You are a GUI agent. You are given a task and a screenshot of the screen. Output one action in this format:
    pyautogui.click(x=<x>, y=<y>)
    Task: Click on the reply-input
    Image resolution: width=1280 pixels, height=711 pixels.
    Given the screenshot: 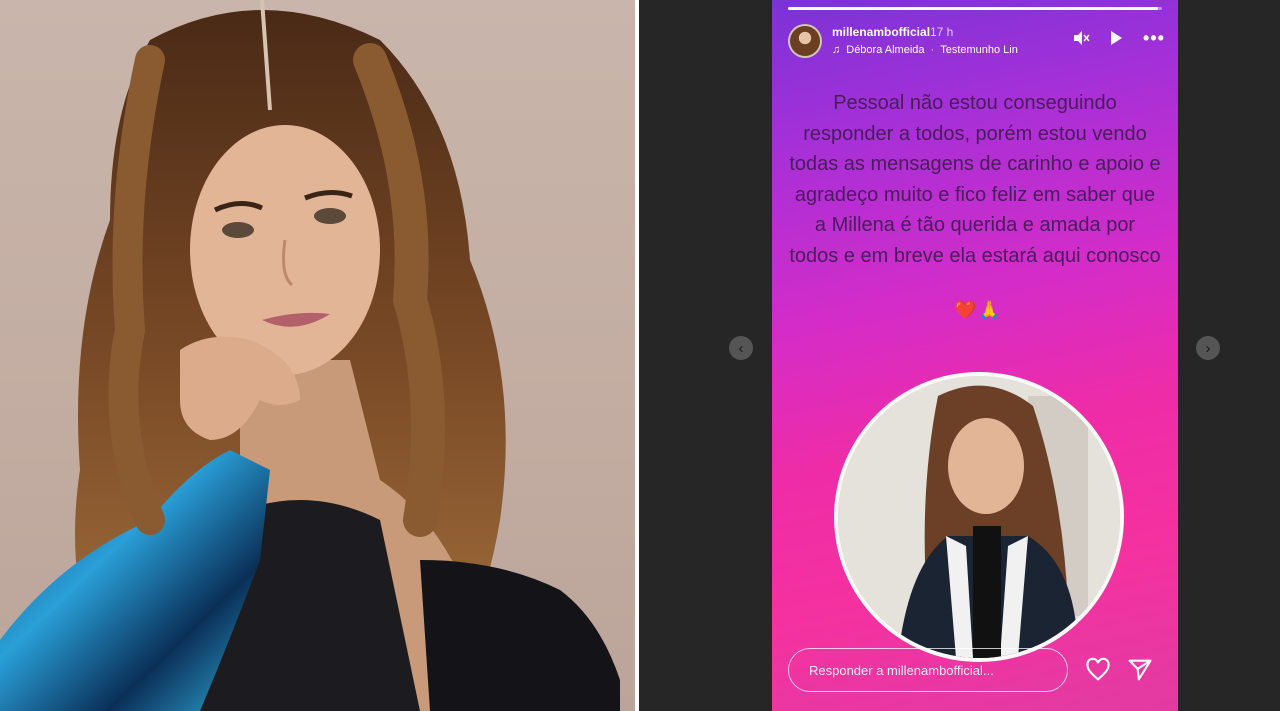 What is the action you would take?
    pyautogui.click(x=928, y=670)
    